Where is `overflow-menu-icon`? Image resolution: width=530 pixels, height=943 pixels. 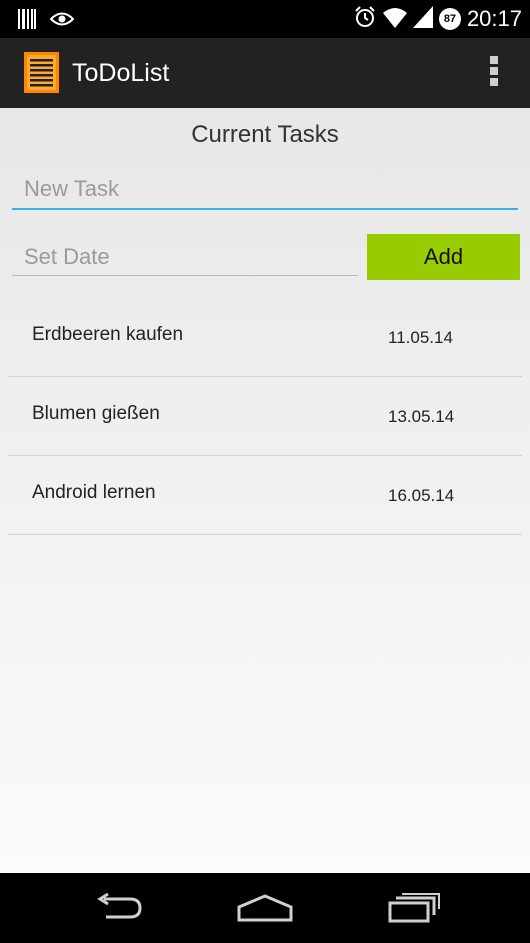
overflow-menu-icon is located at coordinates (494, 73).